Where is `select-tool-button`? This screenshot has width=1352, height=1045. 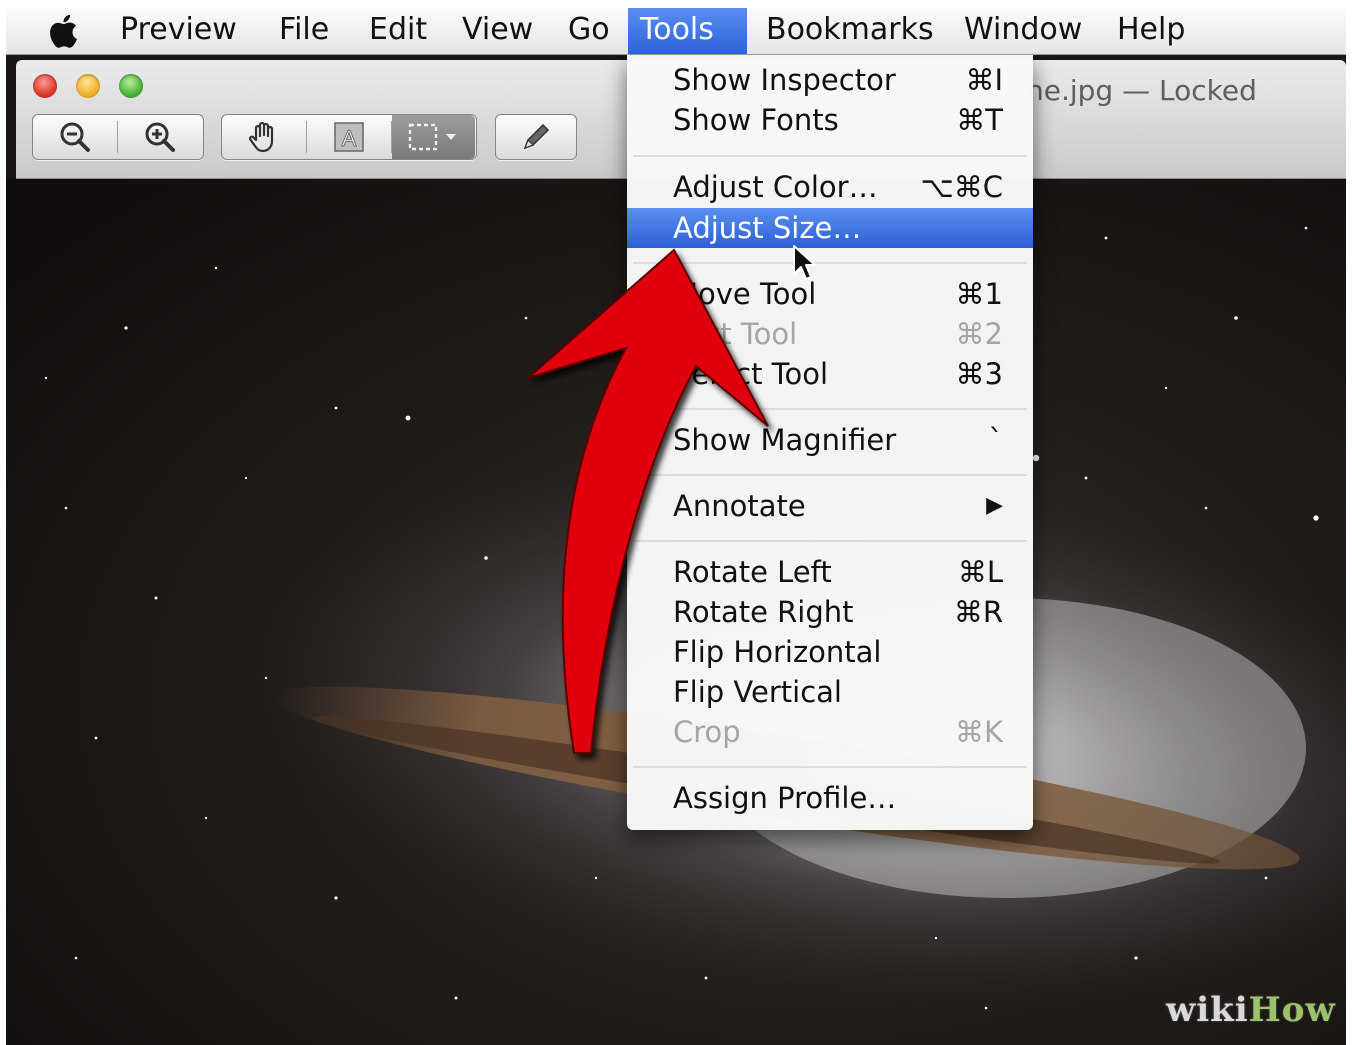
select-tool-button is located at coordinates (433, 137).